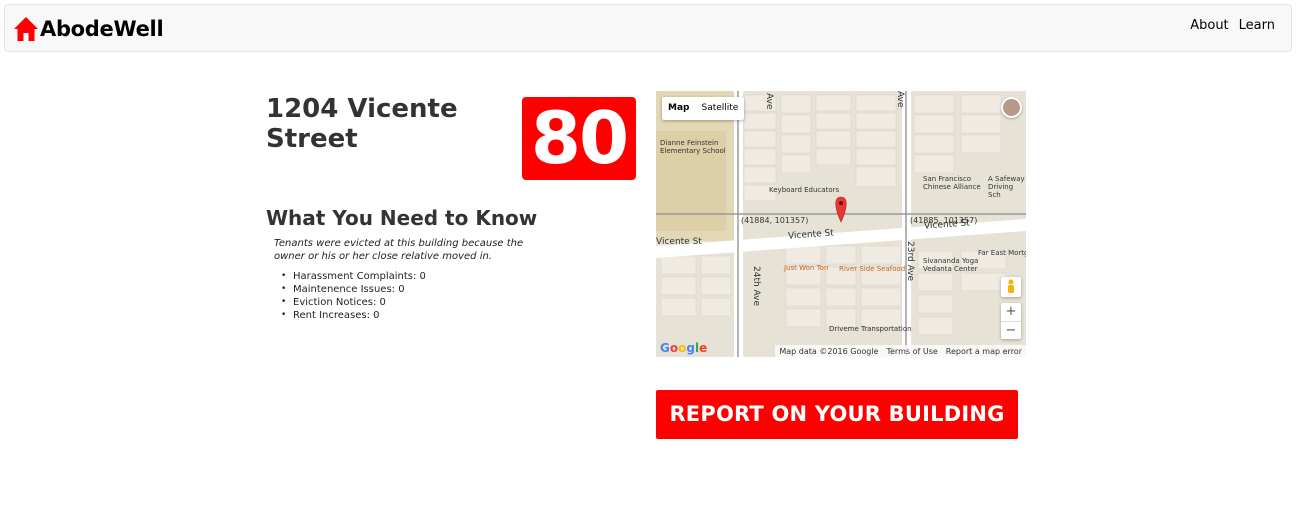  What do you see at coordinates (769, 101) in the screenshot?
I see `map-street-ave-top-left: Ave` at bounding box center [769, 101].